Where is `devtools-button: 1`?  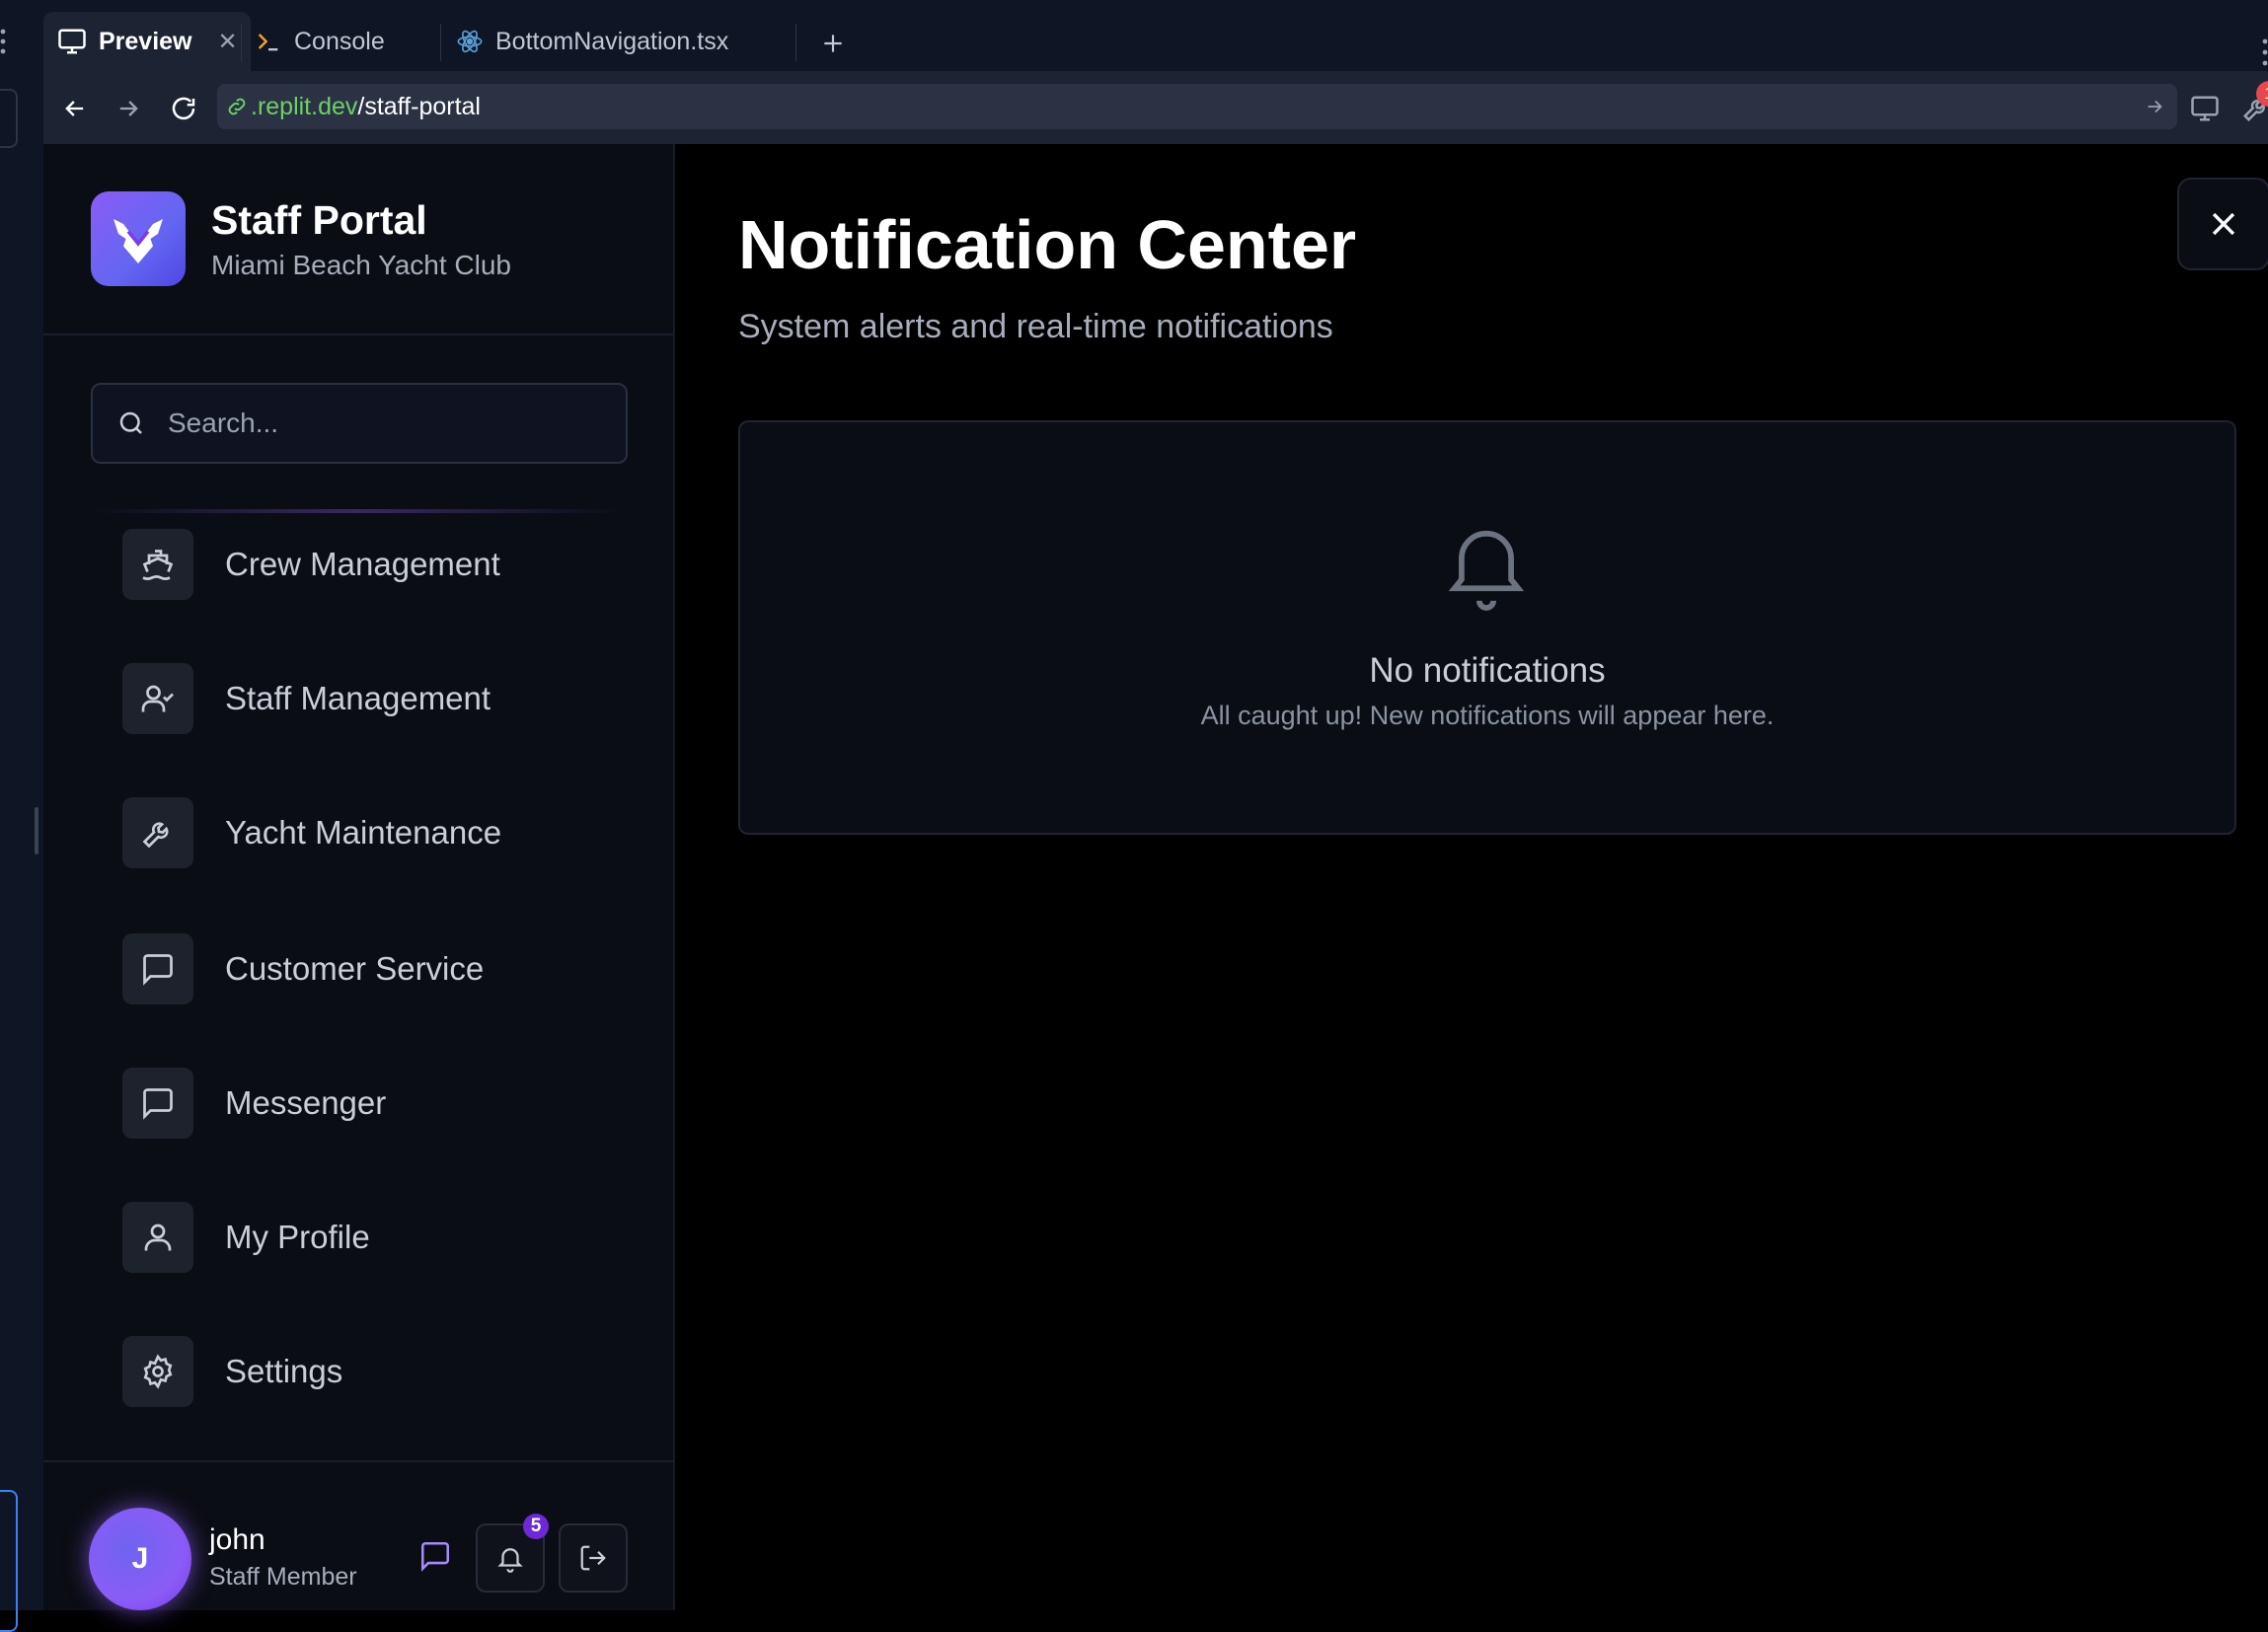 devtools-button: 1 is located at coordinates (2252, 104).